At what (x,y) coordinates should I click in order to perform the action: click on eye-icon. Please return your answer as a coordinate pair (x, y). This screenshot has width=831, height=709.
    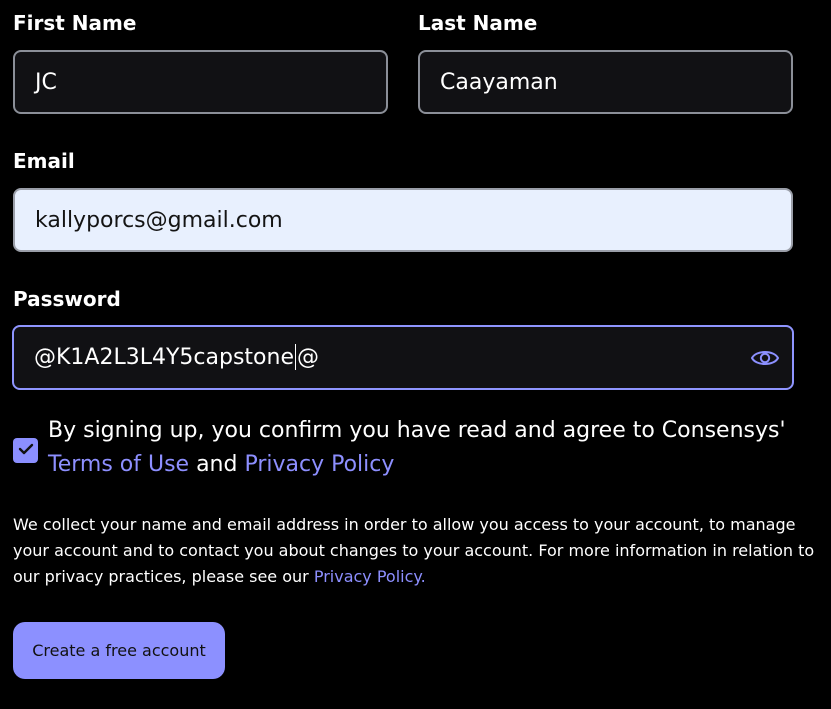
    Looking at the image, I should click on (765, 358).